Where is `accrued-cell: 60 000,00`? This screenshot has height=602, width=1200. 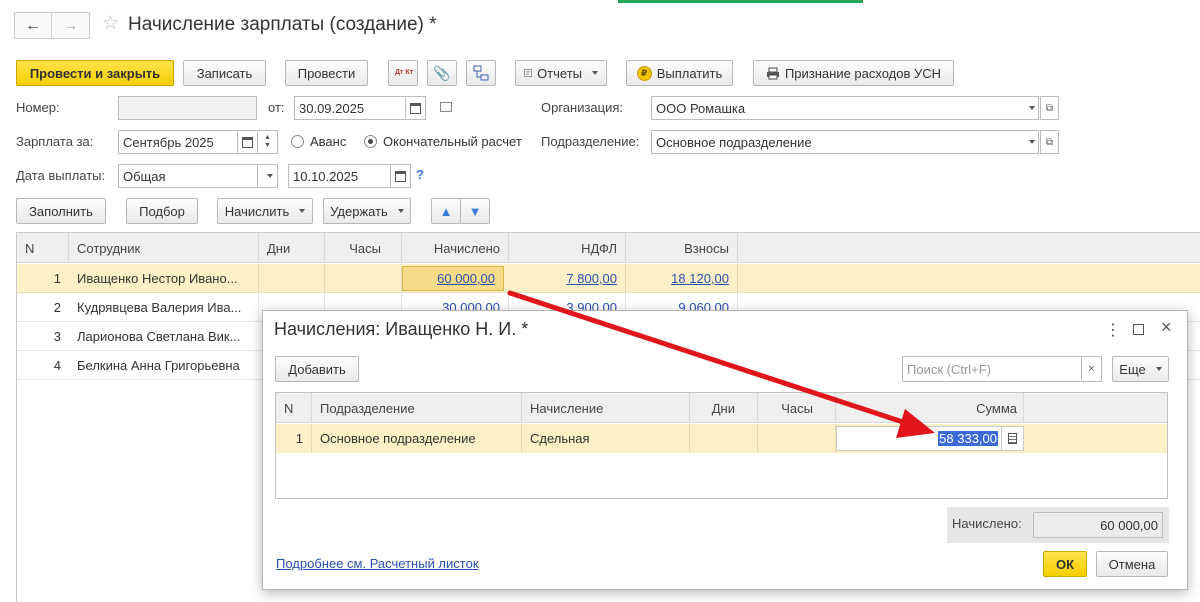
accrued-cell: 60 000,00 is located at coordinates (453, 278).